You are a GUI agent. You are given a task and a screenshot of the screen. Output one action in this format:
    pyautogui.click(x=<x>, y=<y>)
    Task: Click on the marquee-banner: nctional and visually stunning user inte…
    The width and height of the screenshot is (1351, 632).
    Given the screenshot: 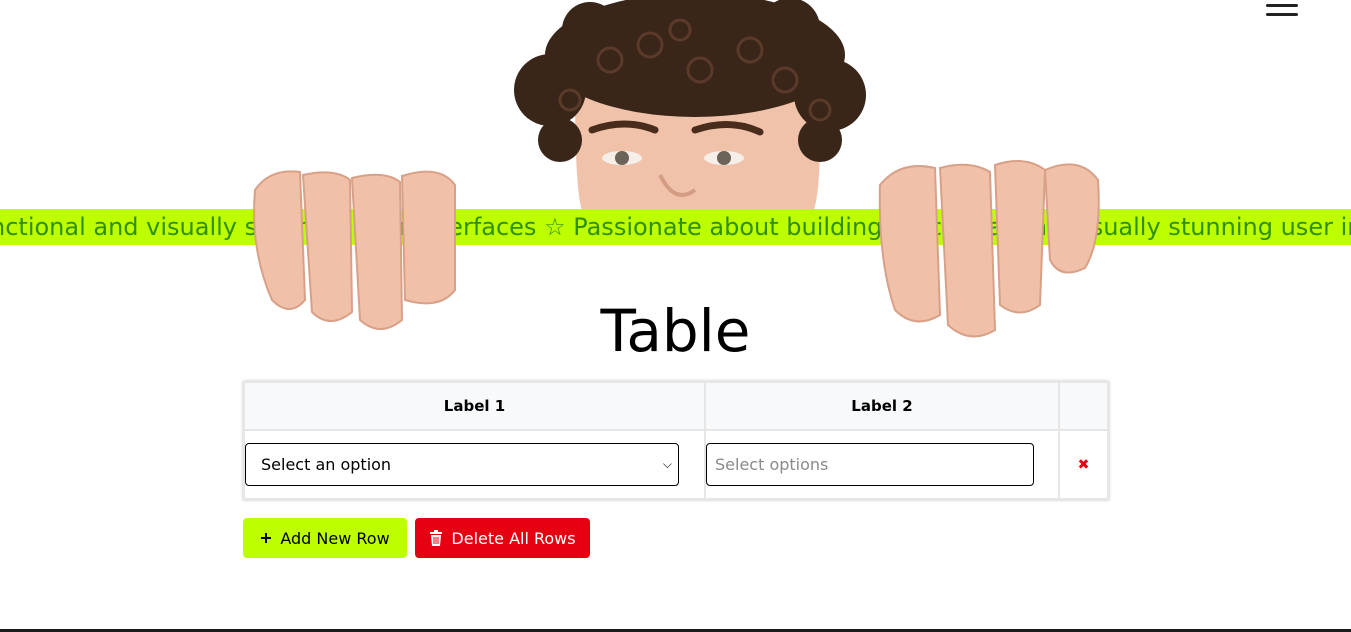 What is the action you would take?
    pyautogui.click(x=675, y=227)
    